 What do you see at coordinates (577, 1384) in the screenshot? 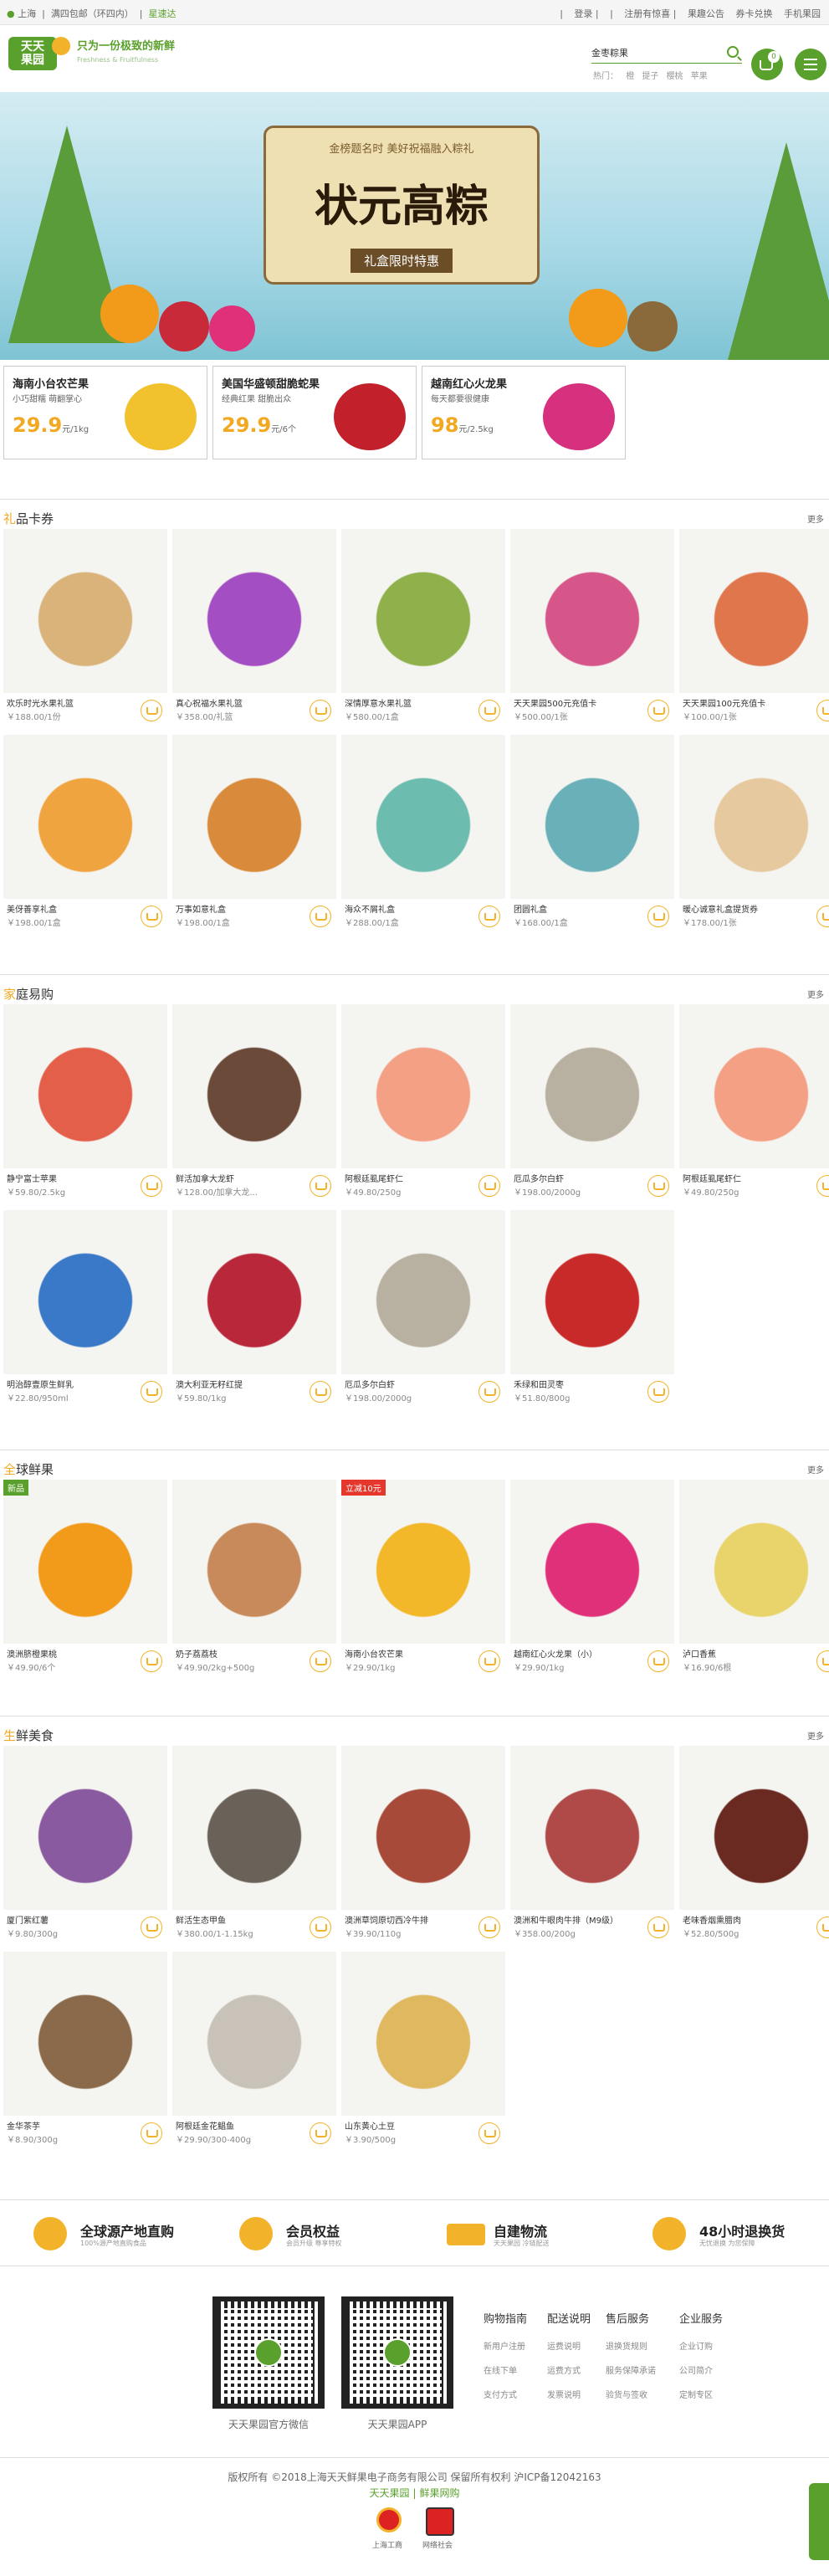
I see `product-name: 禾绿和田灵枣` at bounding box center [577, 1384].